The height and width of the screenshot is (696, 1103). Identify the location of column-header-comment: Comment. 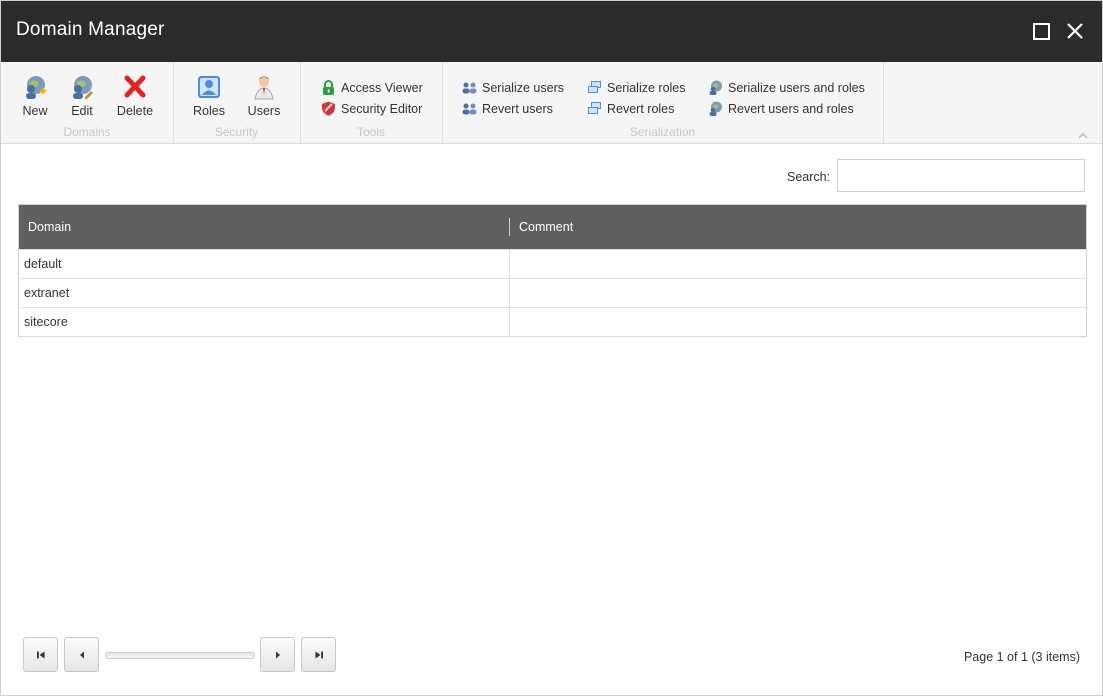
(798, 227).